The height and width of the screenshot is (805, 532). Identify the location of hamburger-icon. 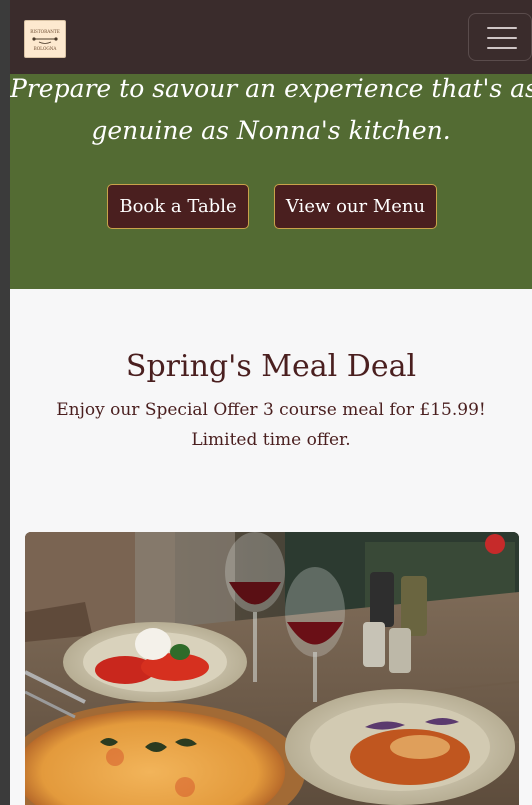
(502, 28).